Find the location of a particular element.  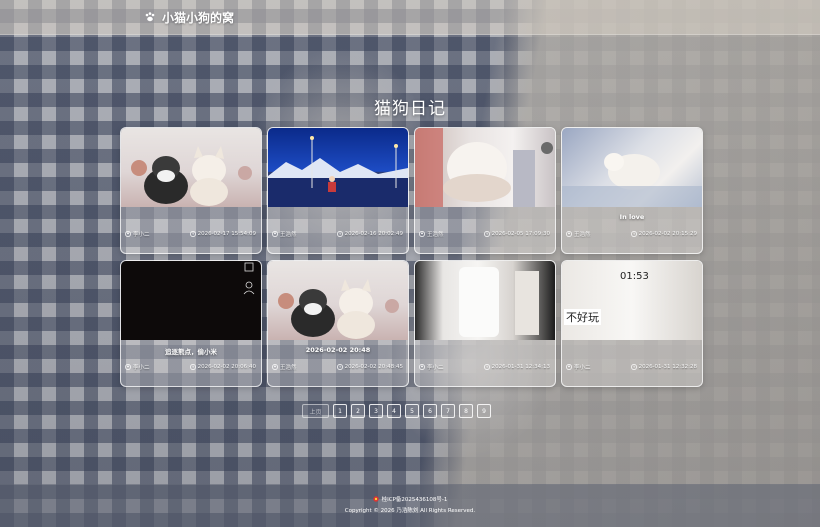

date-text: 2026-02-02 20:48:45 is located at coordinates (373, 367).